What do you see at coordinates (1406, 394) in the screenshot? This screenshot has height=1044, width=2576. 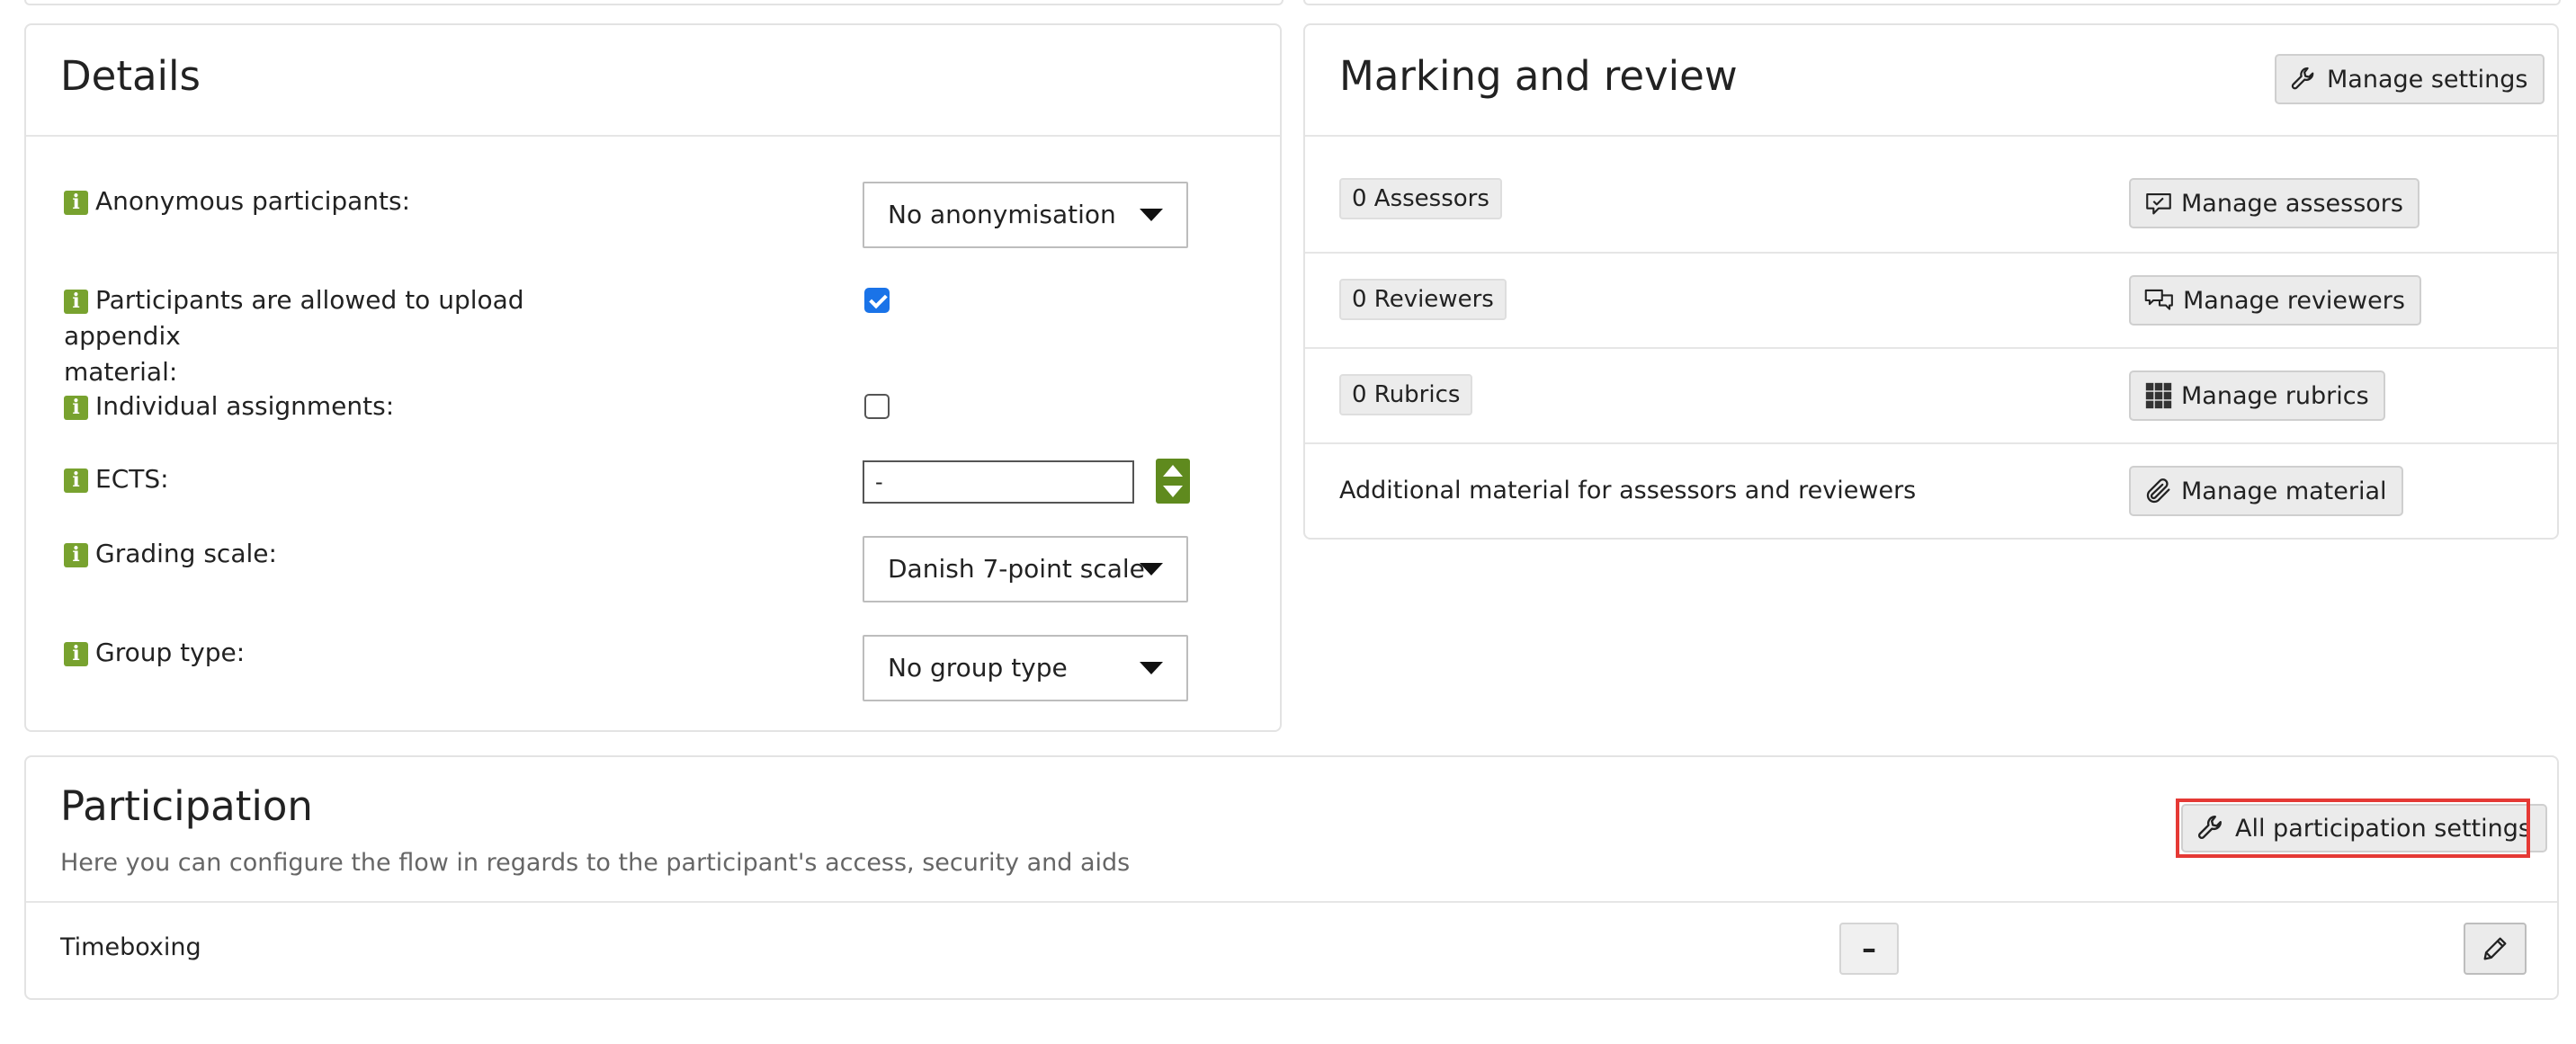 I see `rubrics-count-badge: 0 Rubrics` at bounding box center [1406, 394].